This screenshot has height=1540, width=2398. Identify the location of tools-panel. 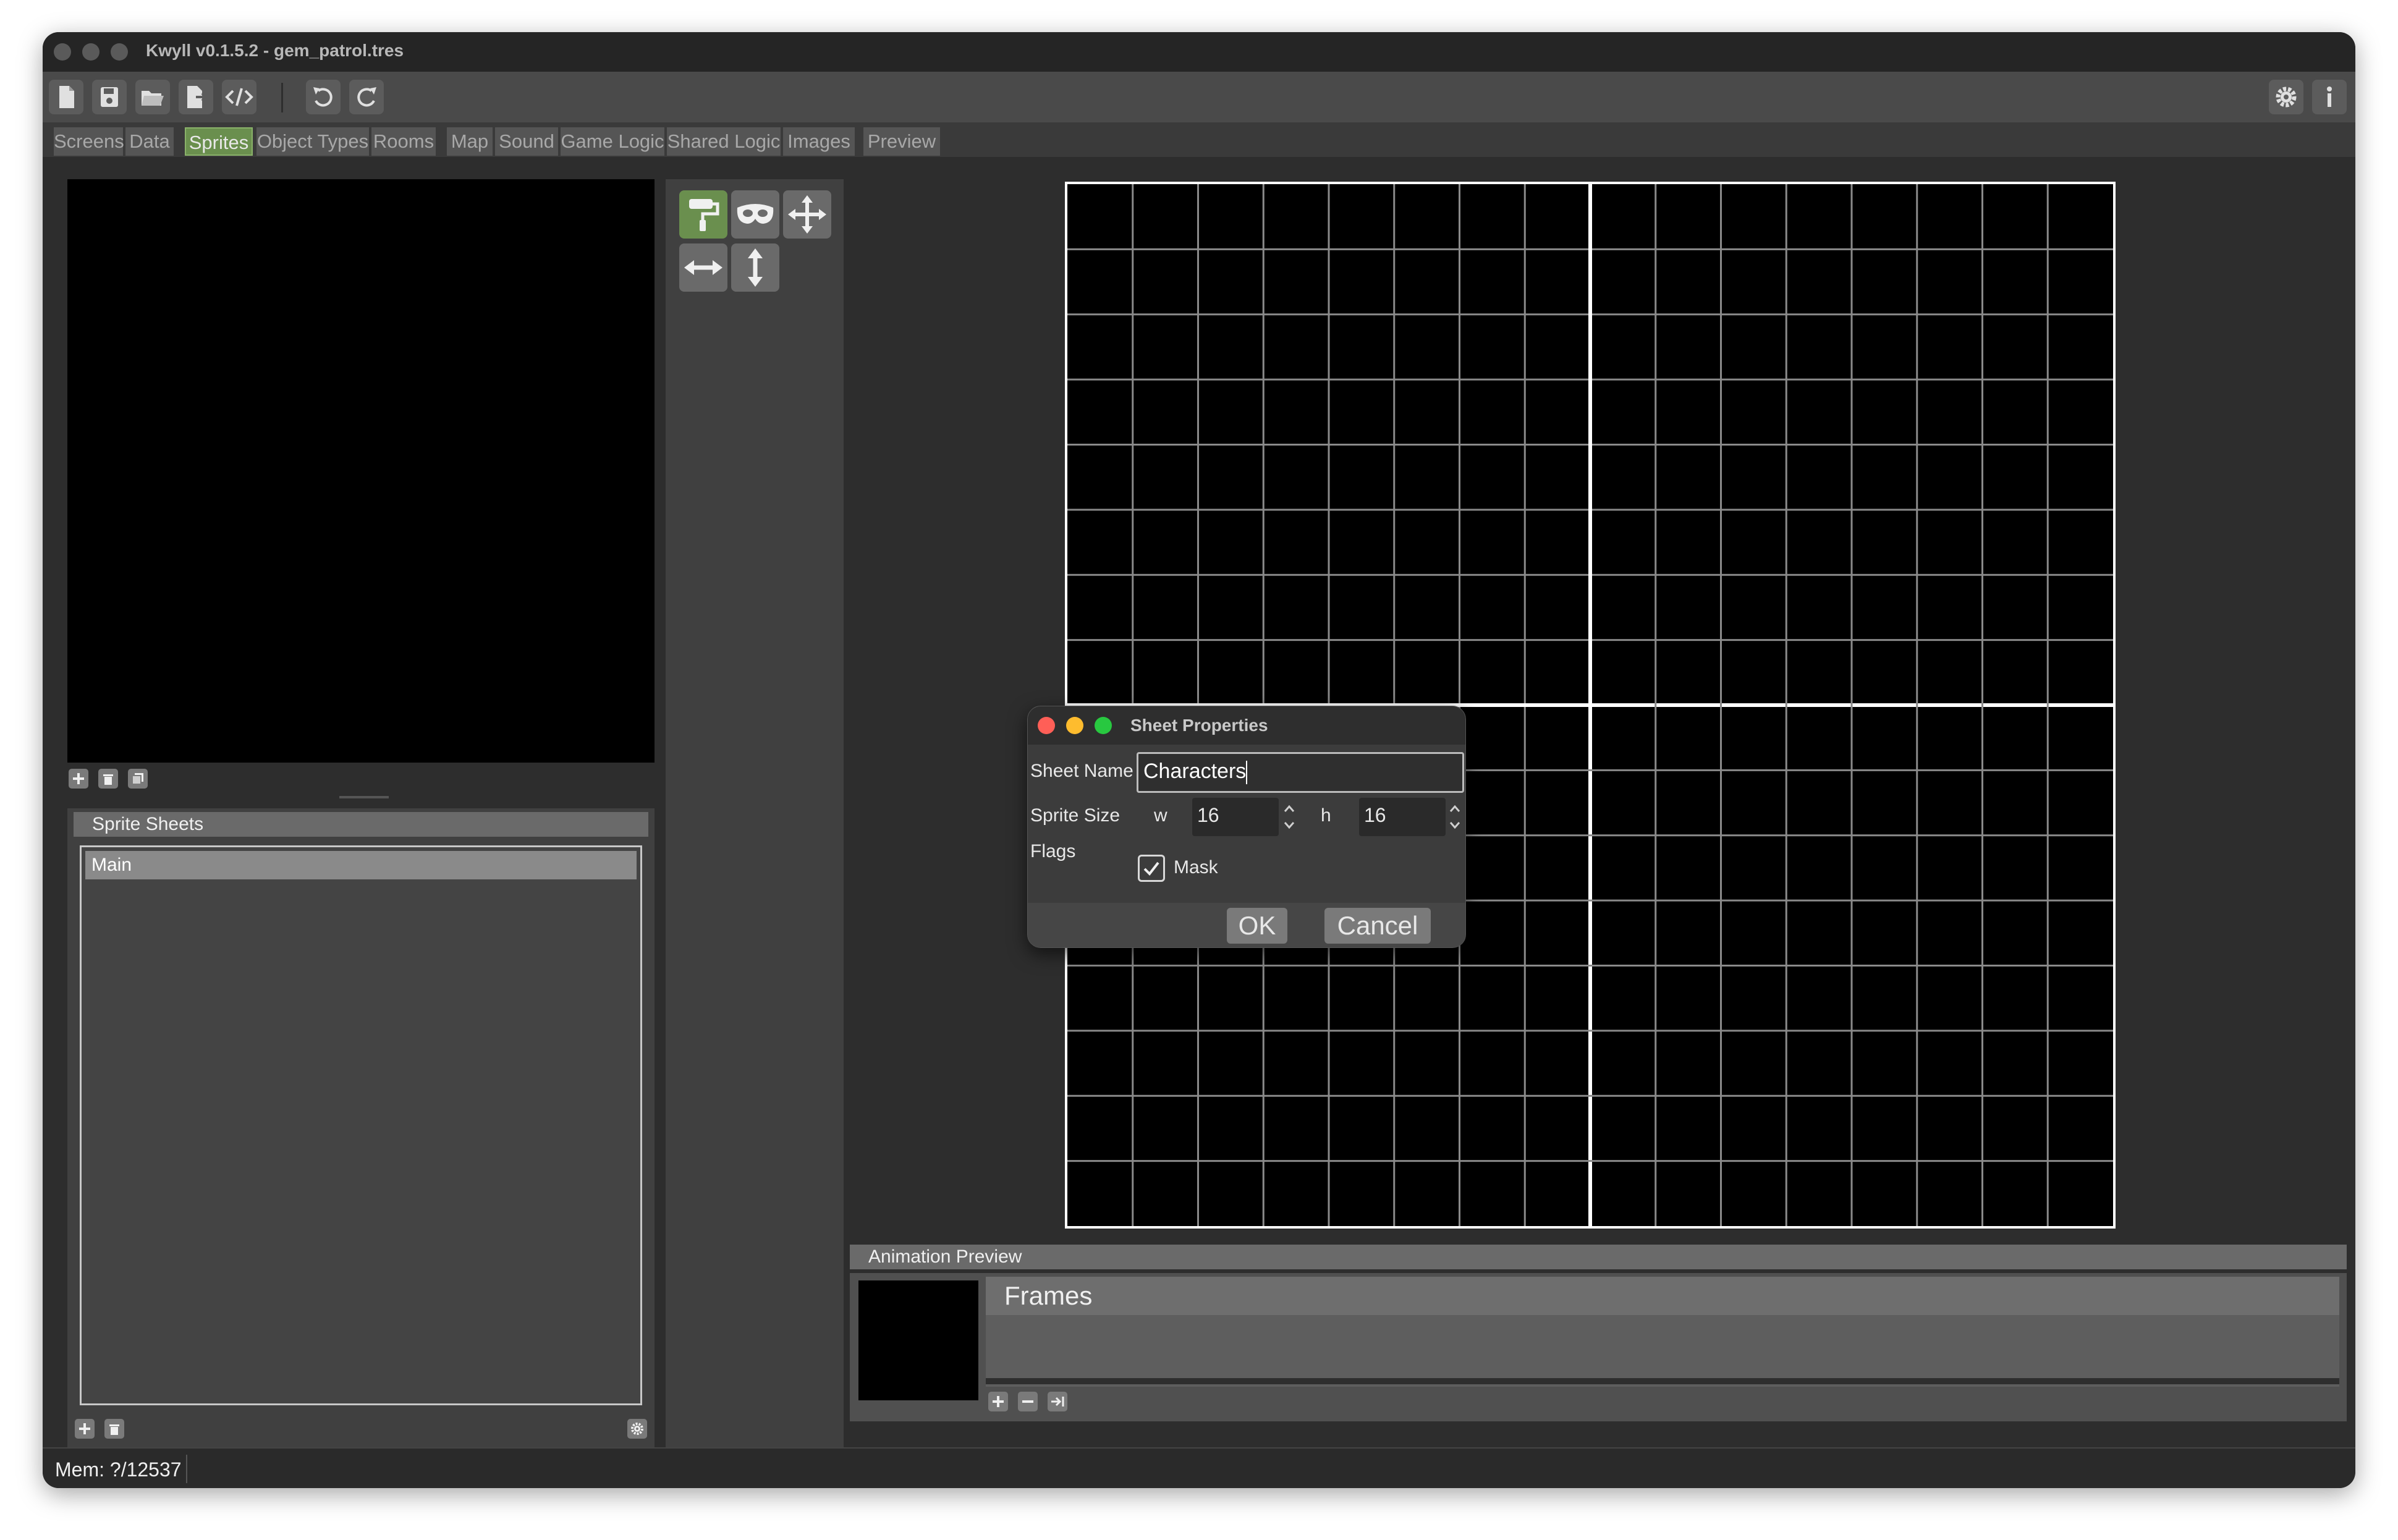
(755, 813).